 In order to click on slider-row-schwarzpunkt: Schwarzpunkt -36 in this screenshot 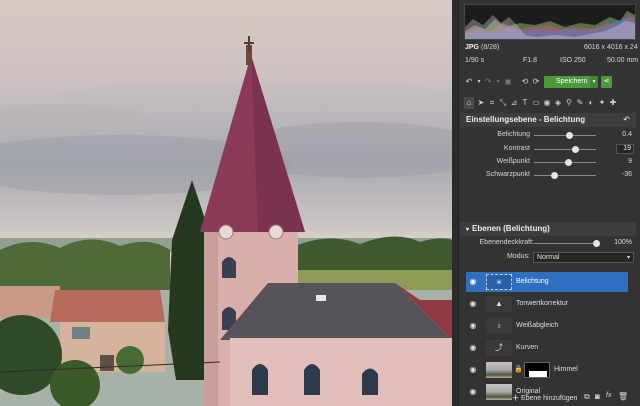, I will do `click(550, 175)`.